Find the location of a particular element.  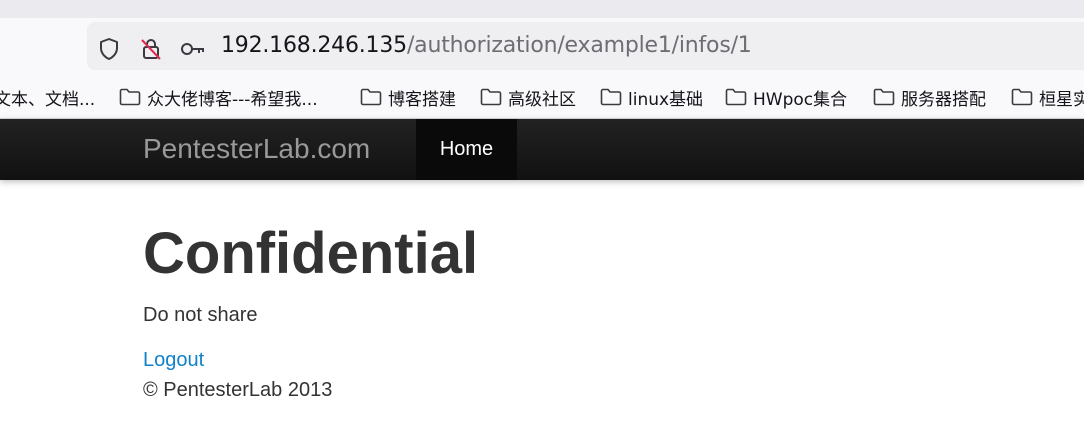

bookmark-folder: 服务器搭配 is located at coordinates (929, 97).